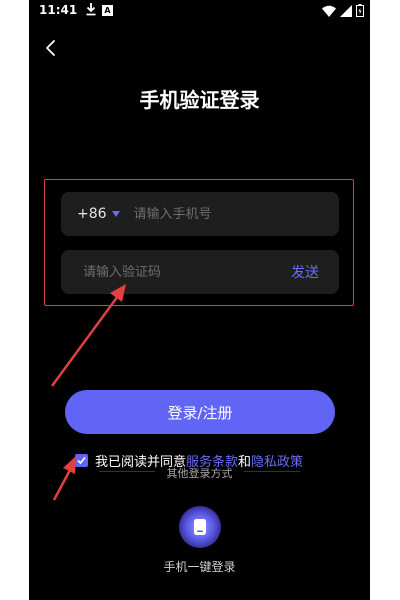 The width and height of the screenshot is (400, 600). Describe the element at coordinates (199, 100) in the screenshot. I see `page-title: 手机验证登录` at that location.